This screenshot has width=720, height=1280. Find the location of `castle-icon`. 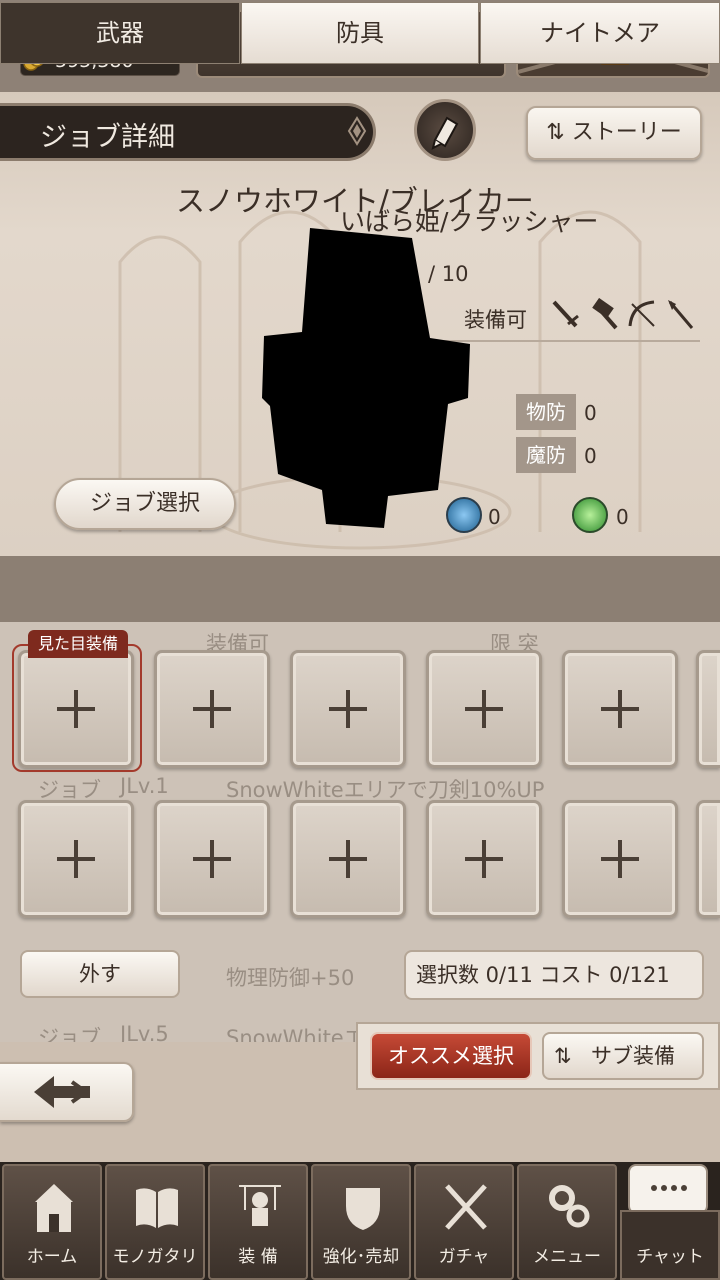

castle-icon is located at coordinates (54, 1208).